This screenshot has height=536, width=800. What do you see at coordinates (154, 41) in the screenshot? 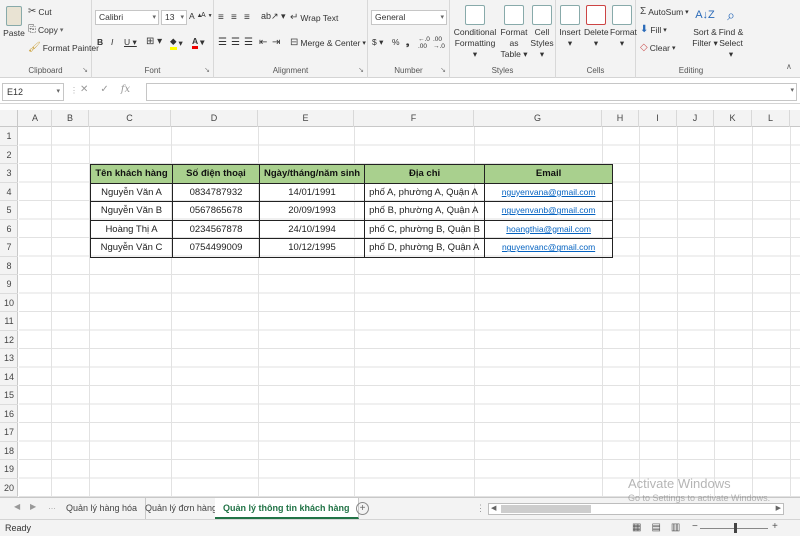
I see `borders-icon: ⊞ ▾` at bounding box center [154, 41].